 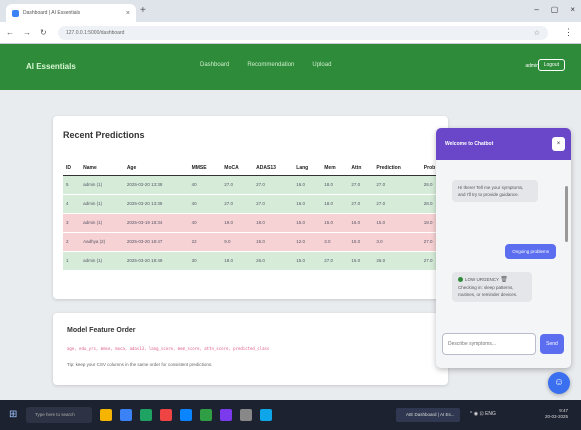 What do you see at coordinates (237, 241) in the screenshot?
I see `table-cell: 9.0` at bounding box center [237, 241].